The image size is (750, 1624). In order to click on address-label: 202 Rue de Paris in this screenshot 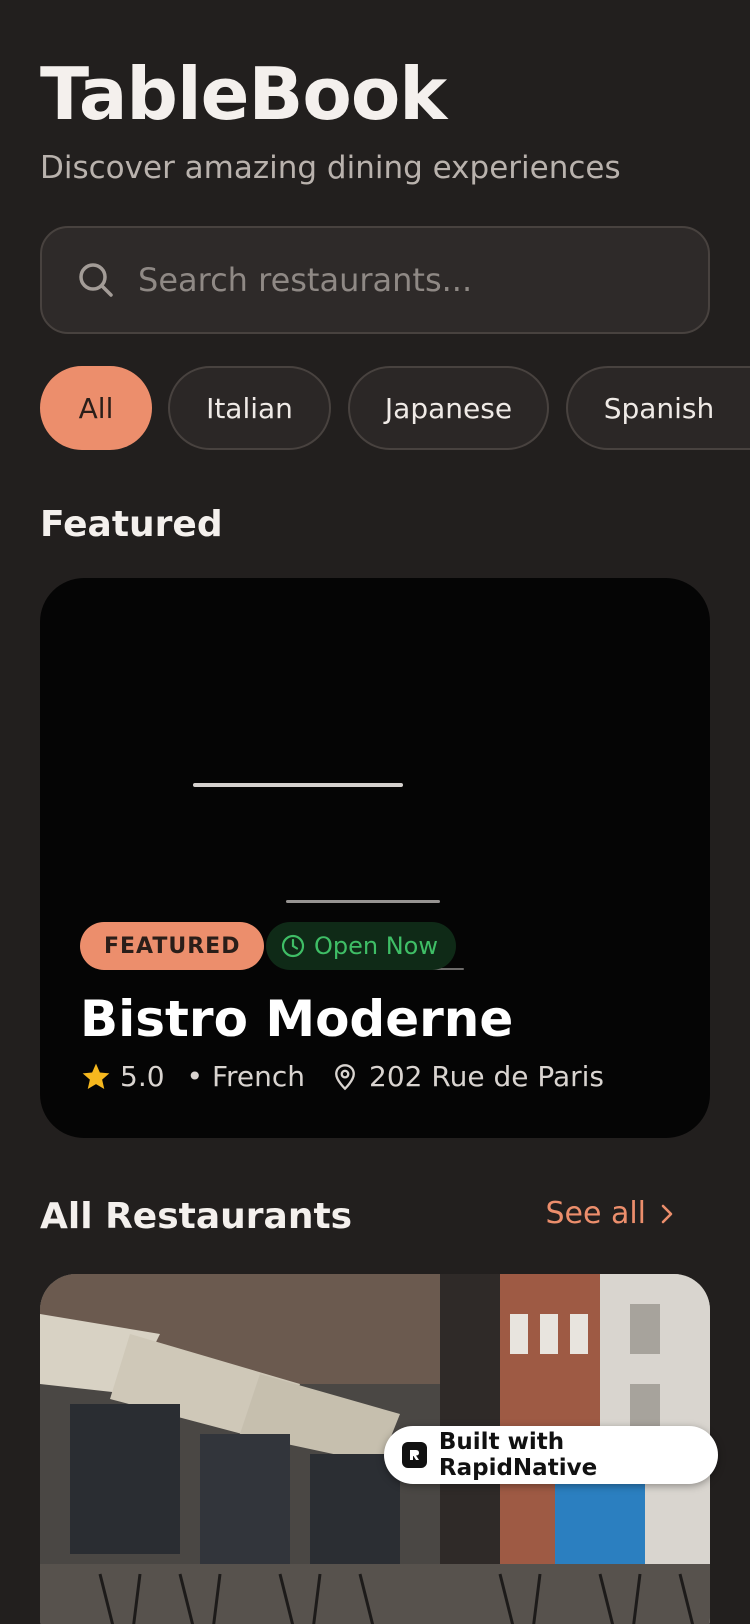, I will do `click(487, 1076)`.